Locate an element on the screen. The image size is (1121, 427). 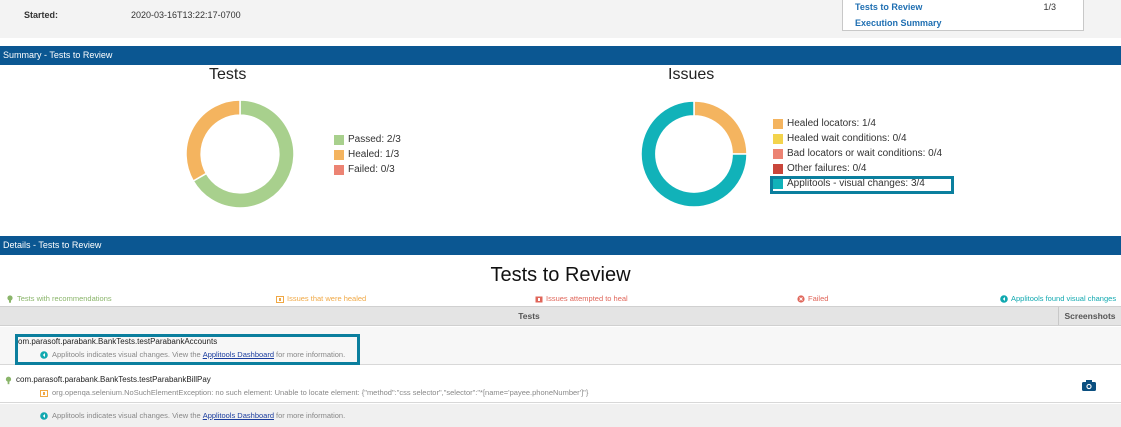
key-label: Tests with recommendations is located at coordinates (64, 298).